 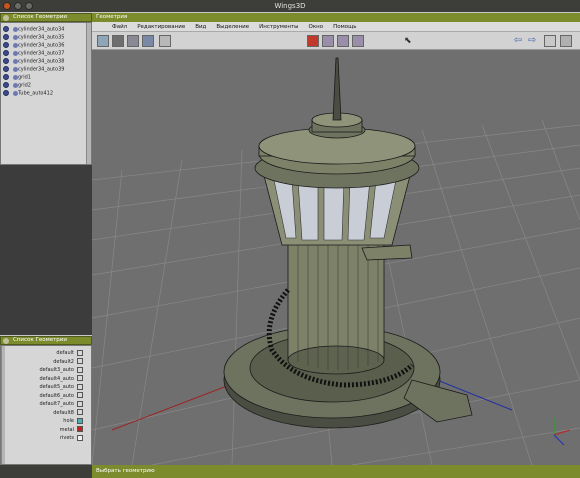 I want to click on material-label: default8, so click(x=63, y=412).